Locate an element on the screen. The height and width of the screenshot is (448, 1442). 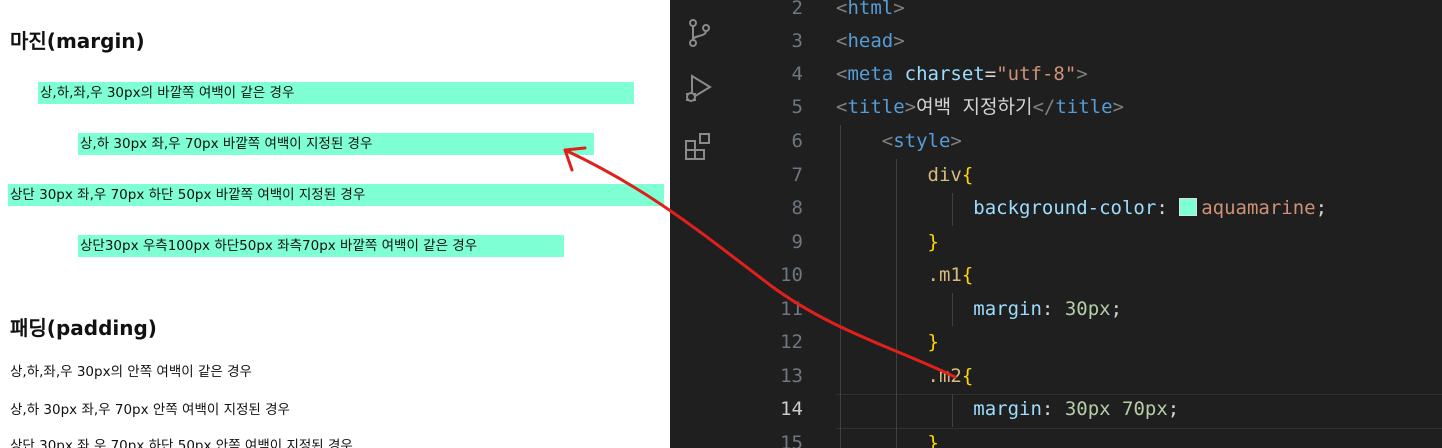
extensions-icon is located at coordinates (699, 147).